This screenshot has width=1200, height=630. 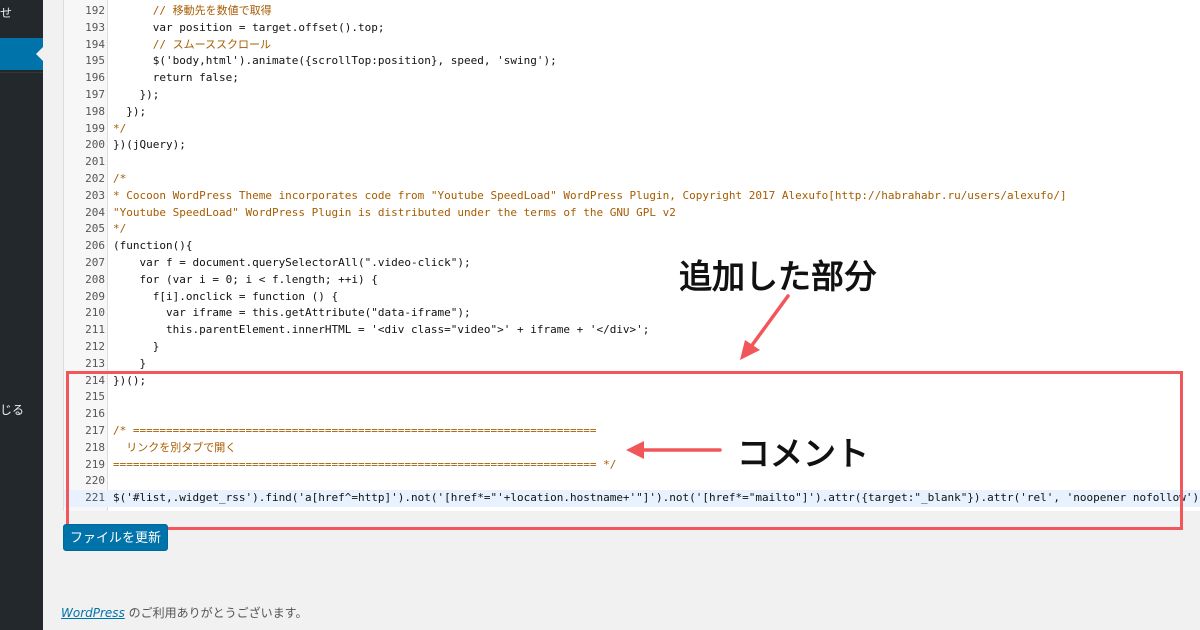 I want to click on admin-sidebar: せ じる, so click(x=21, y=315).